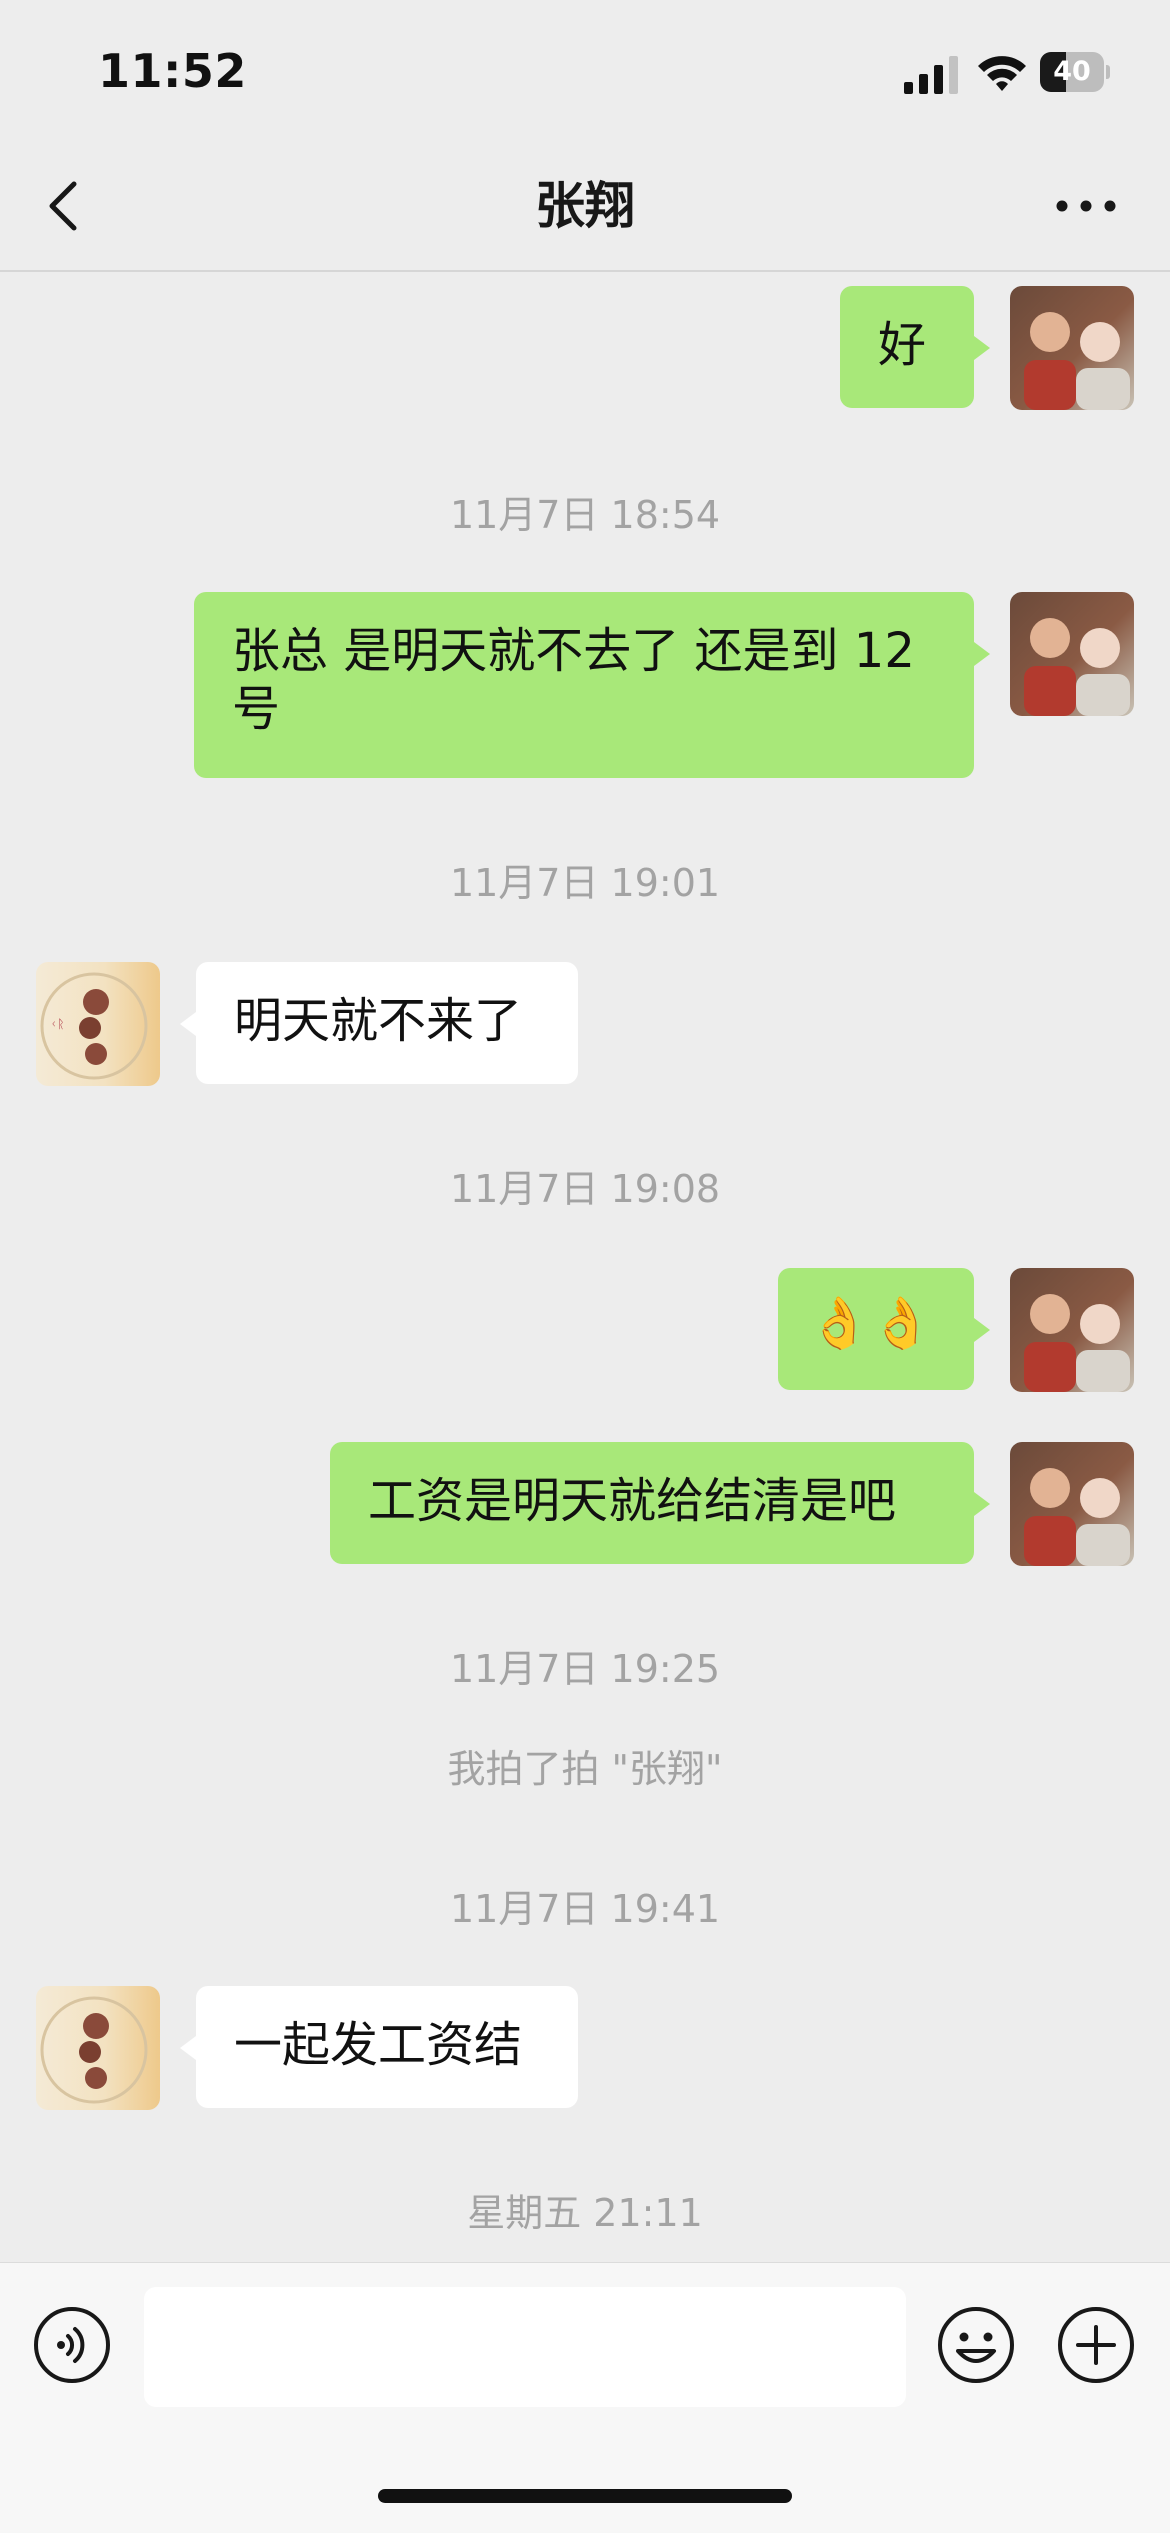 The height and width of the screenshot is (2533, 1170). Describe the element at coordinates (585, 1189) in the screenshot. I see `timestamp: 11月7日 19:08` at that location.